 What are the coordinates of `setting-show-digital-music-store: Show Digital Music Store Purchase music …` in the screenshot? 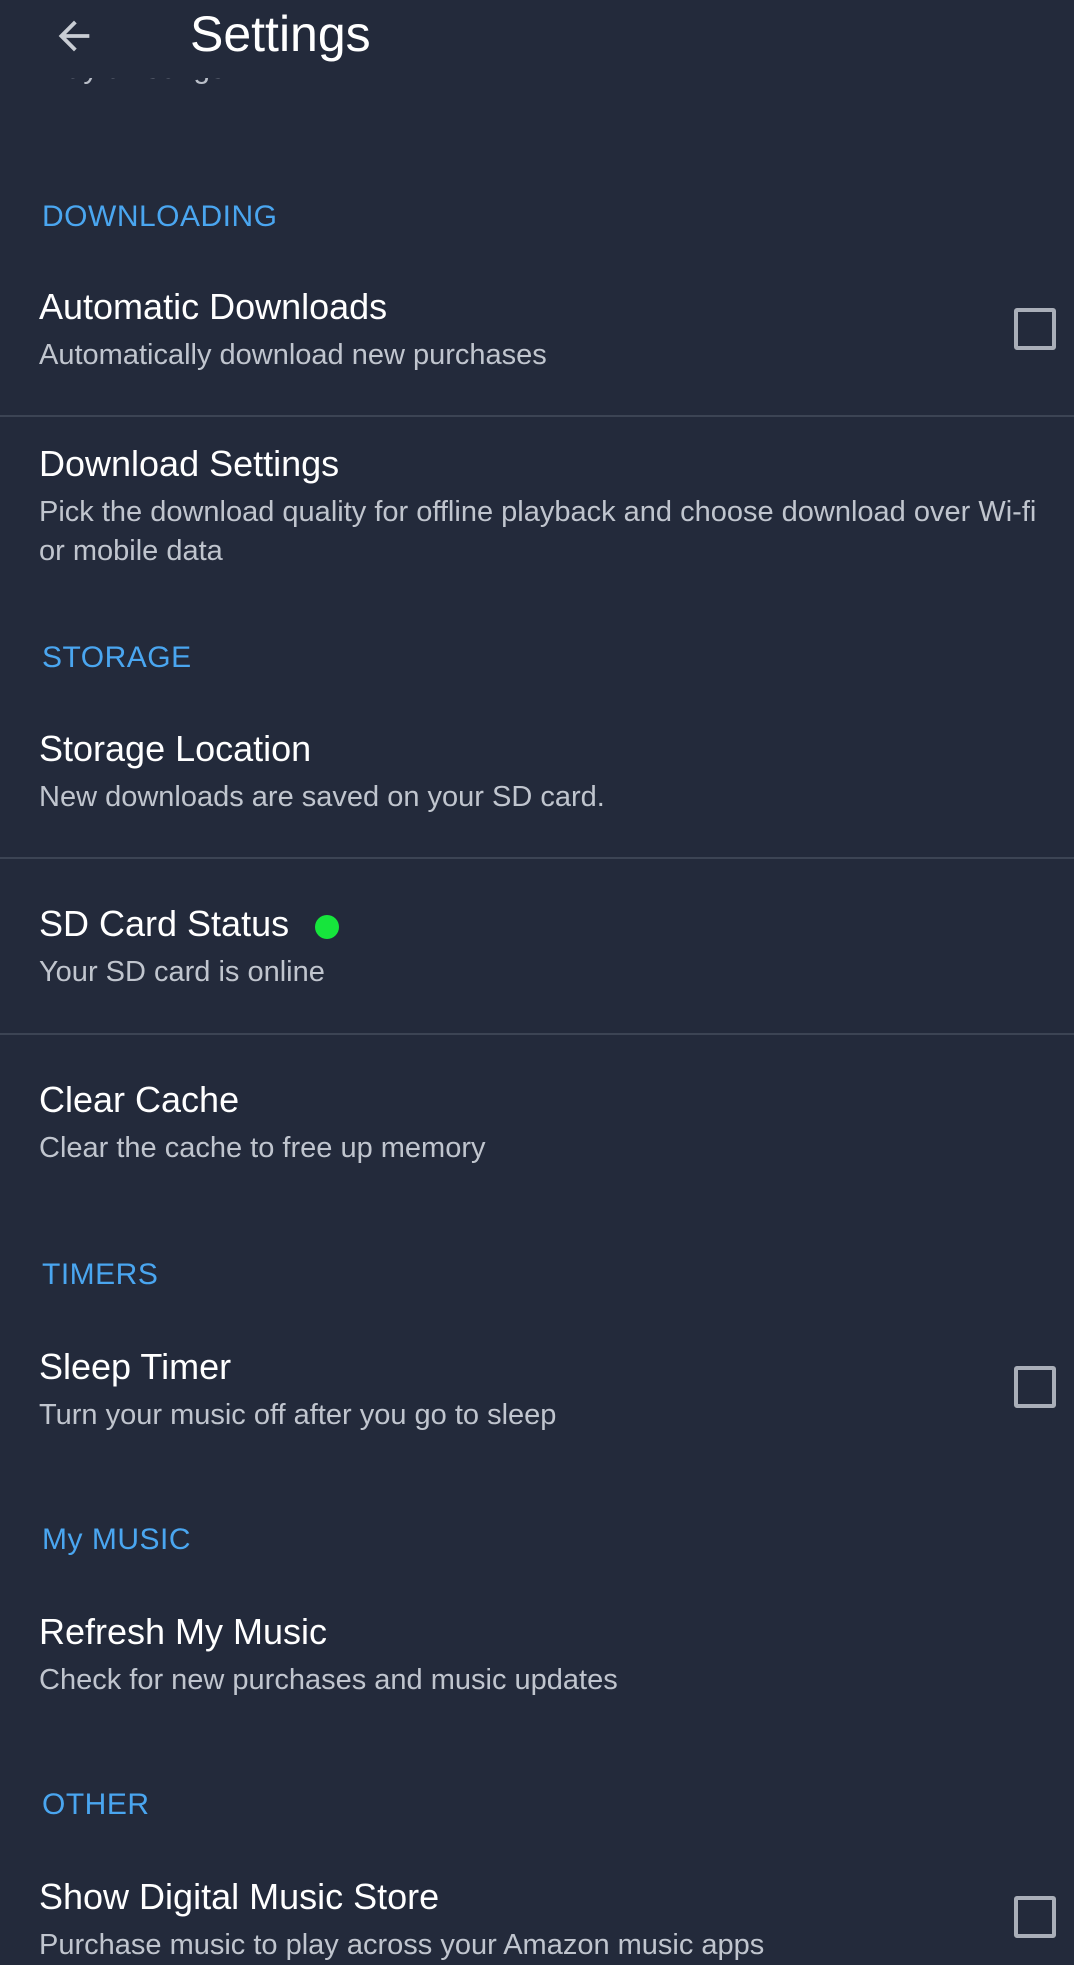 It's located at (537, 1911).